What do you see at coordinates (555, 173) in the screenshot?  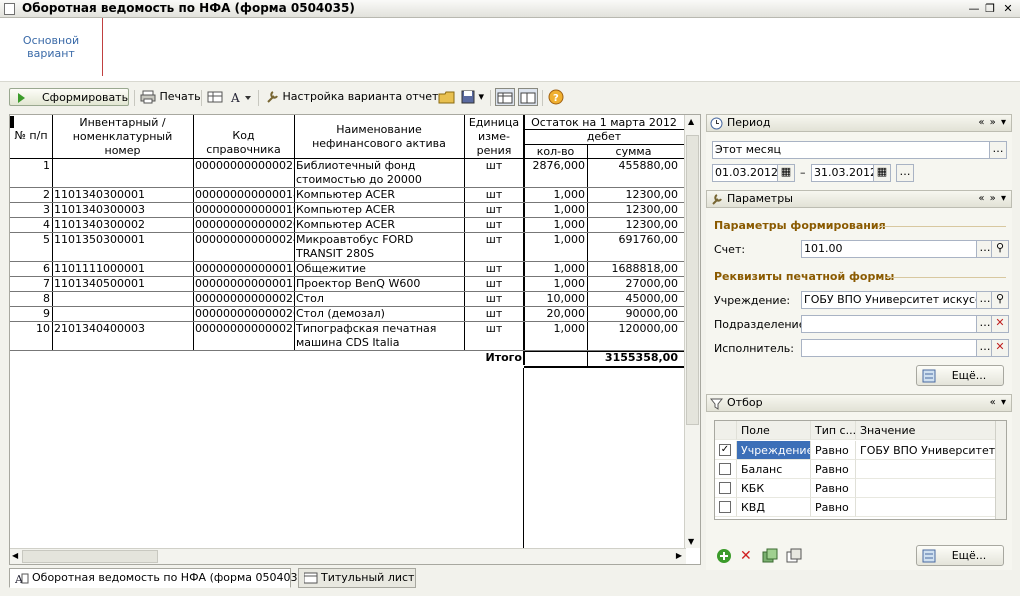 I see `table-cell-qty: 2876,000` at bounding box center [555, 173].